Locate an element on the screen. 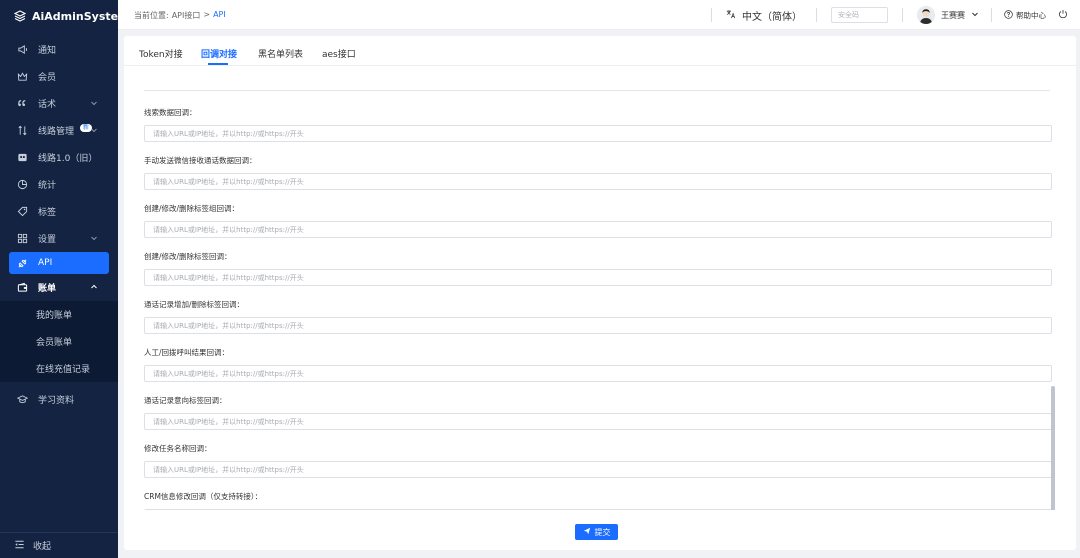 This screenshot has height=558, width=1080. scrollbar-thumb is located at coordinates (1053, 448).